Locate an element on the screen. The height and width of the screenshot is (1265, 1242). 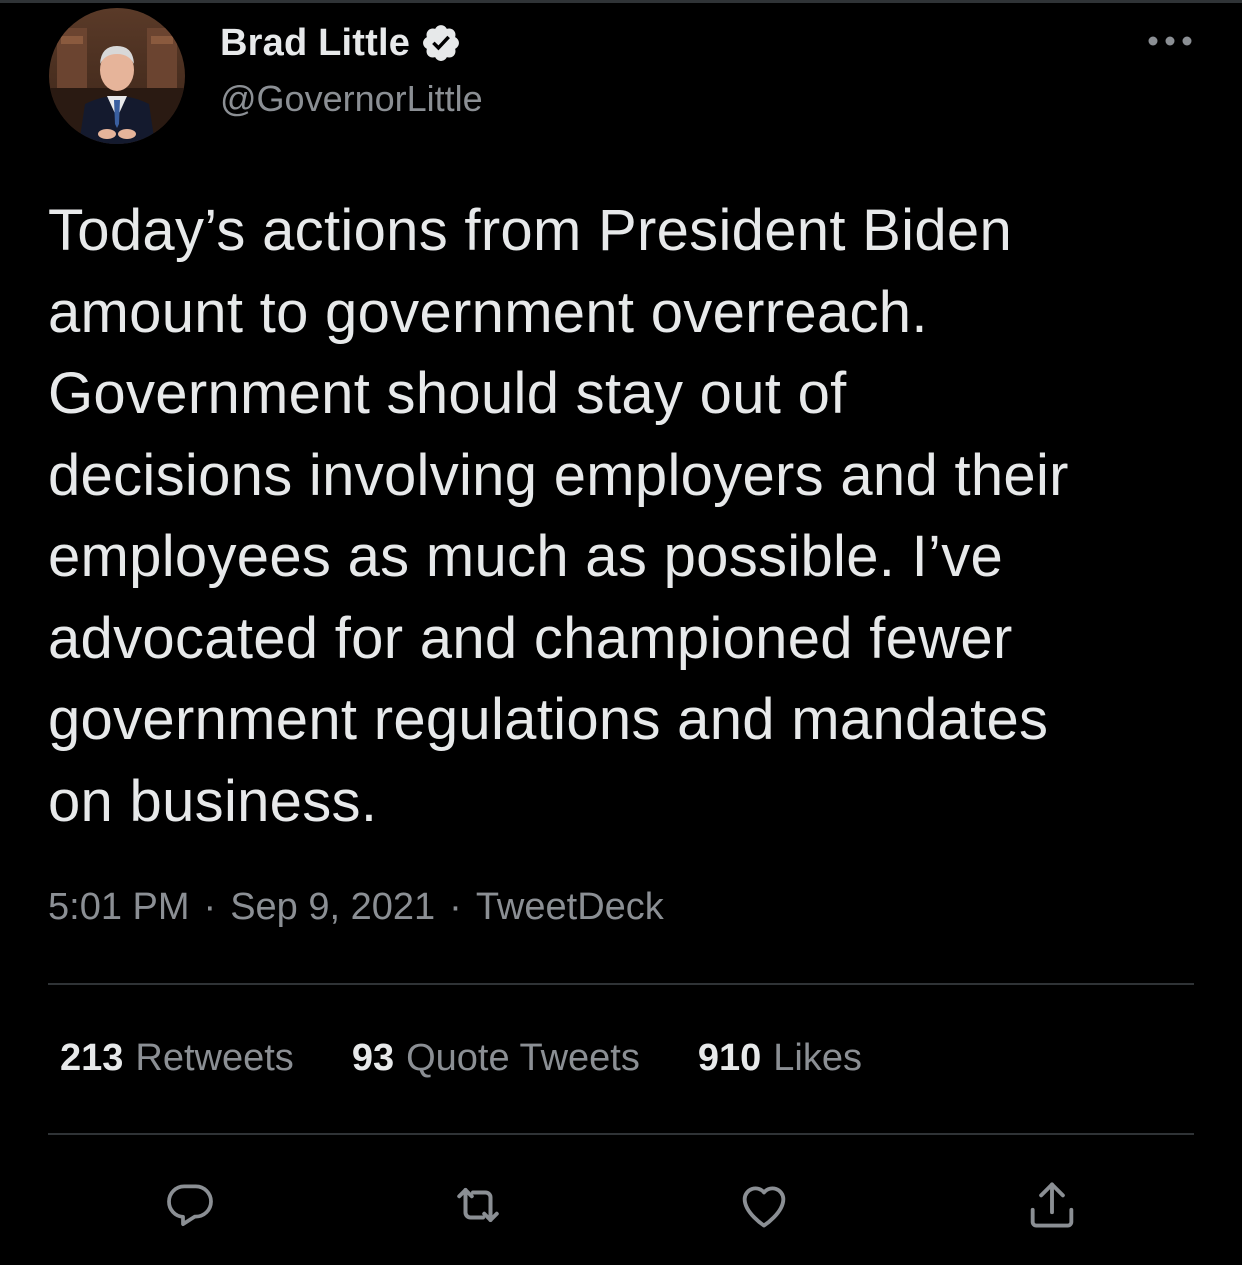
more-icon is located at coordinates (1170, 41).